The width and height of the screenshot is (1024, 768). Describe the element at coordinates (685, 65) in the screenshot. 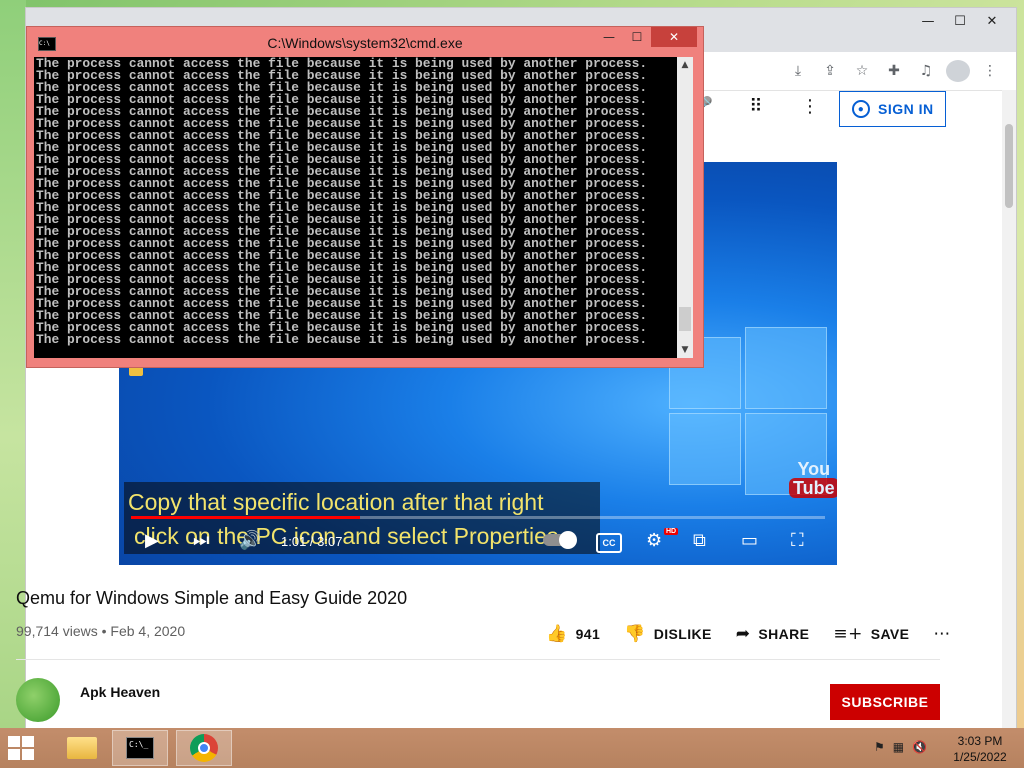

I see `cmd-scroll-up-icon: ▲` at that location.